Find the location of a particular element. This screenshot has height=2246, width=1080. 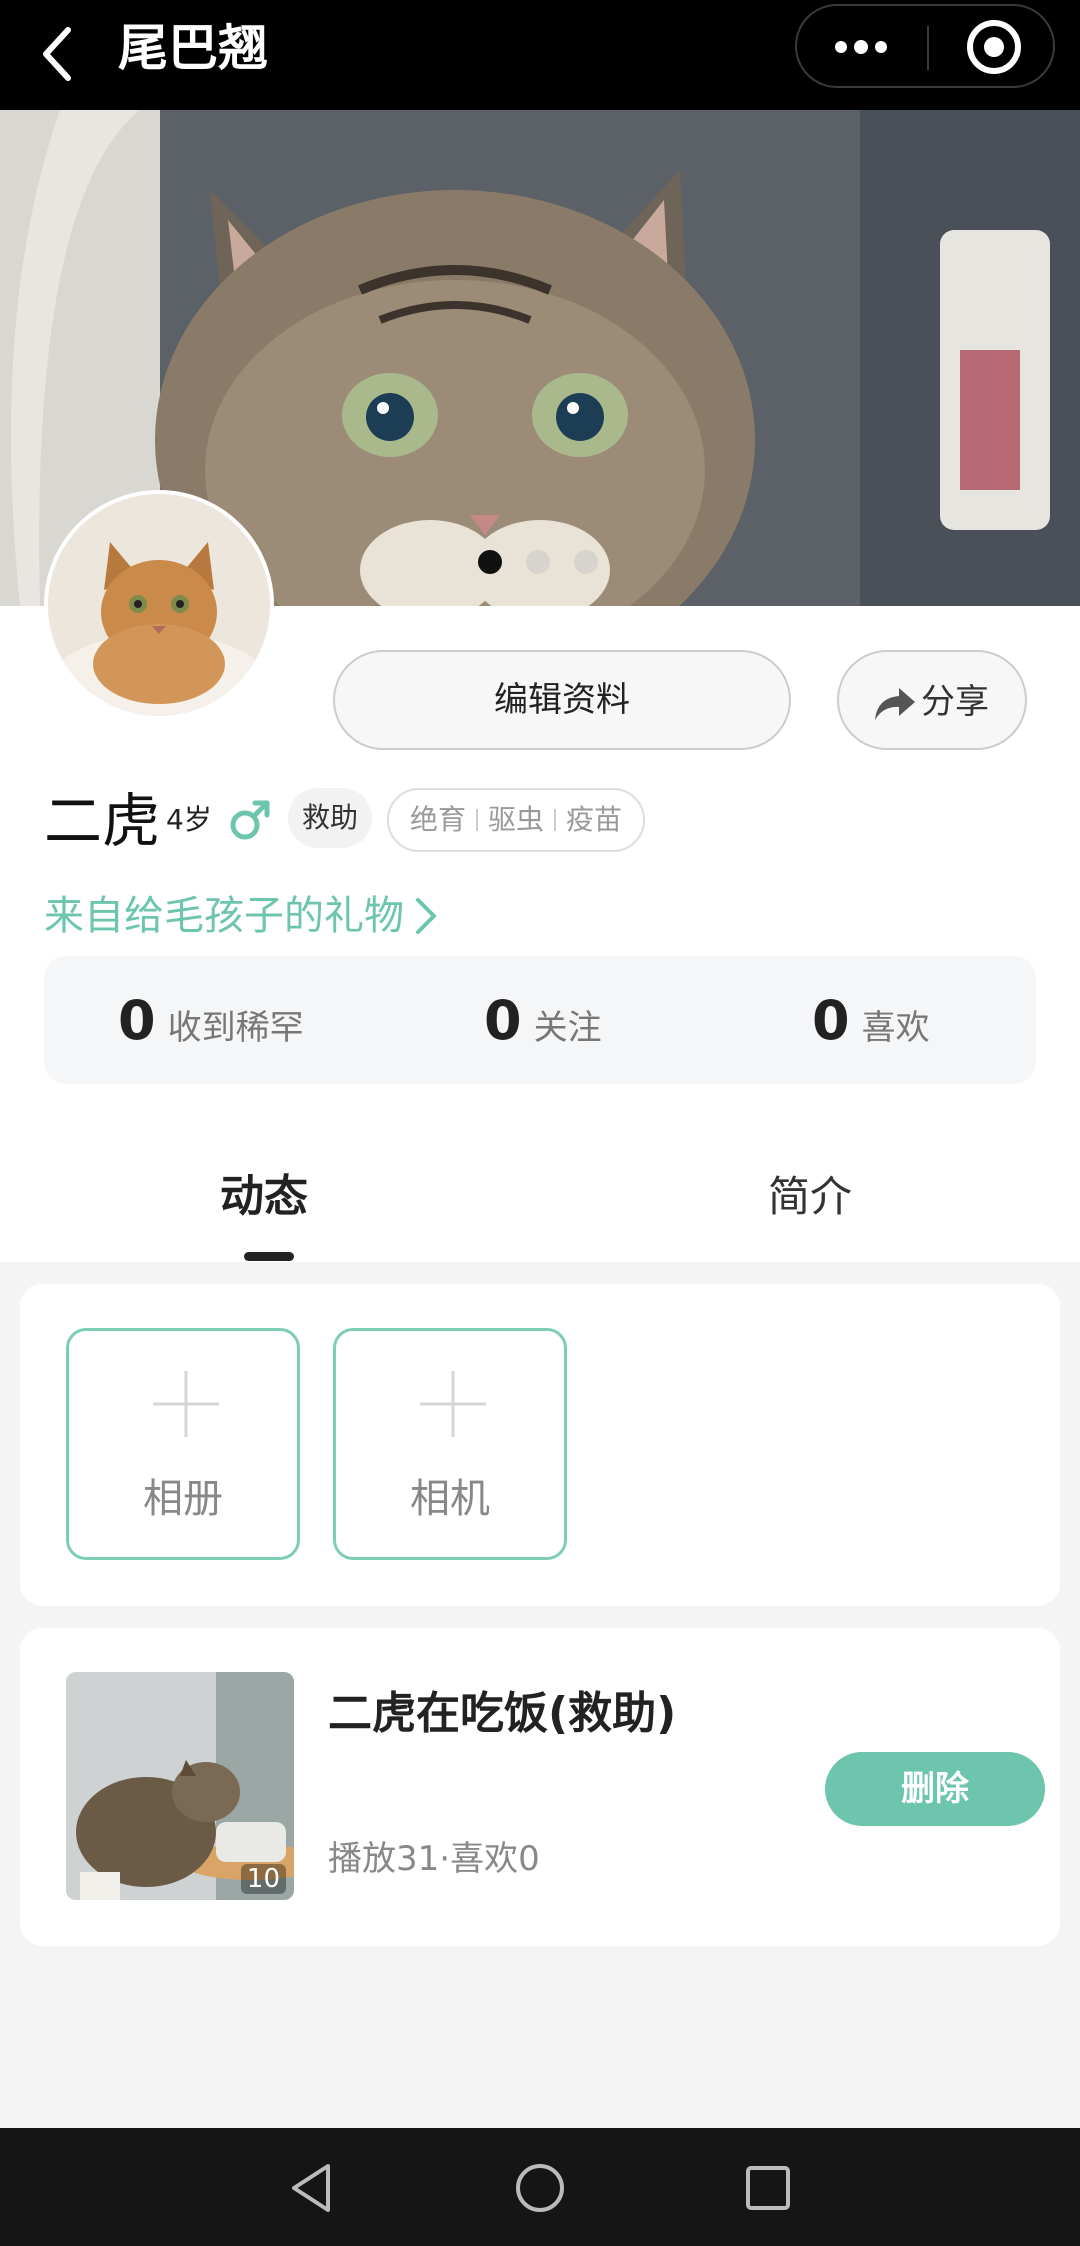

pet-avatar is located at coordinates (159, 605).